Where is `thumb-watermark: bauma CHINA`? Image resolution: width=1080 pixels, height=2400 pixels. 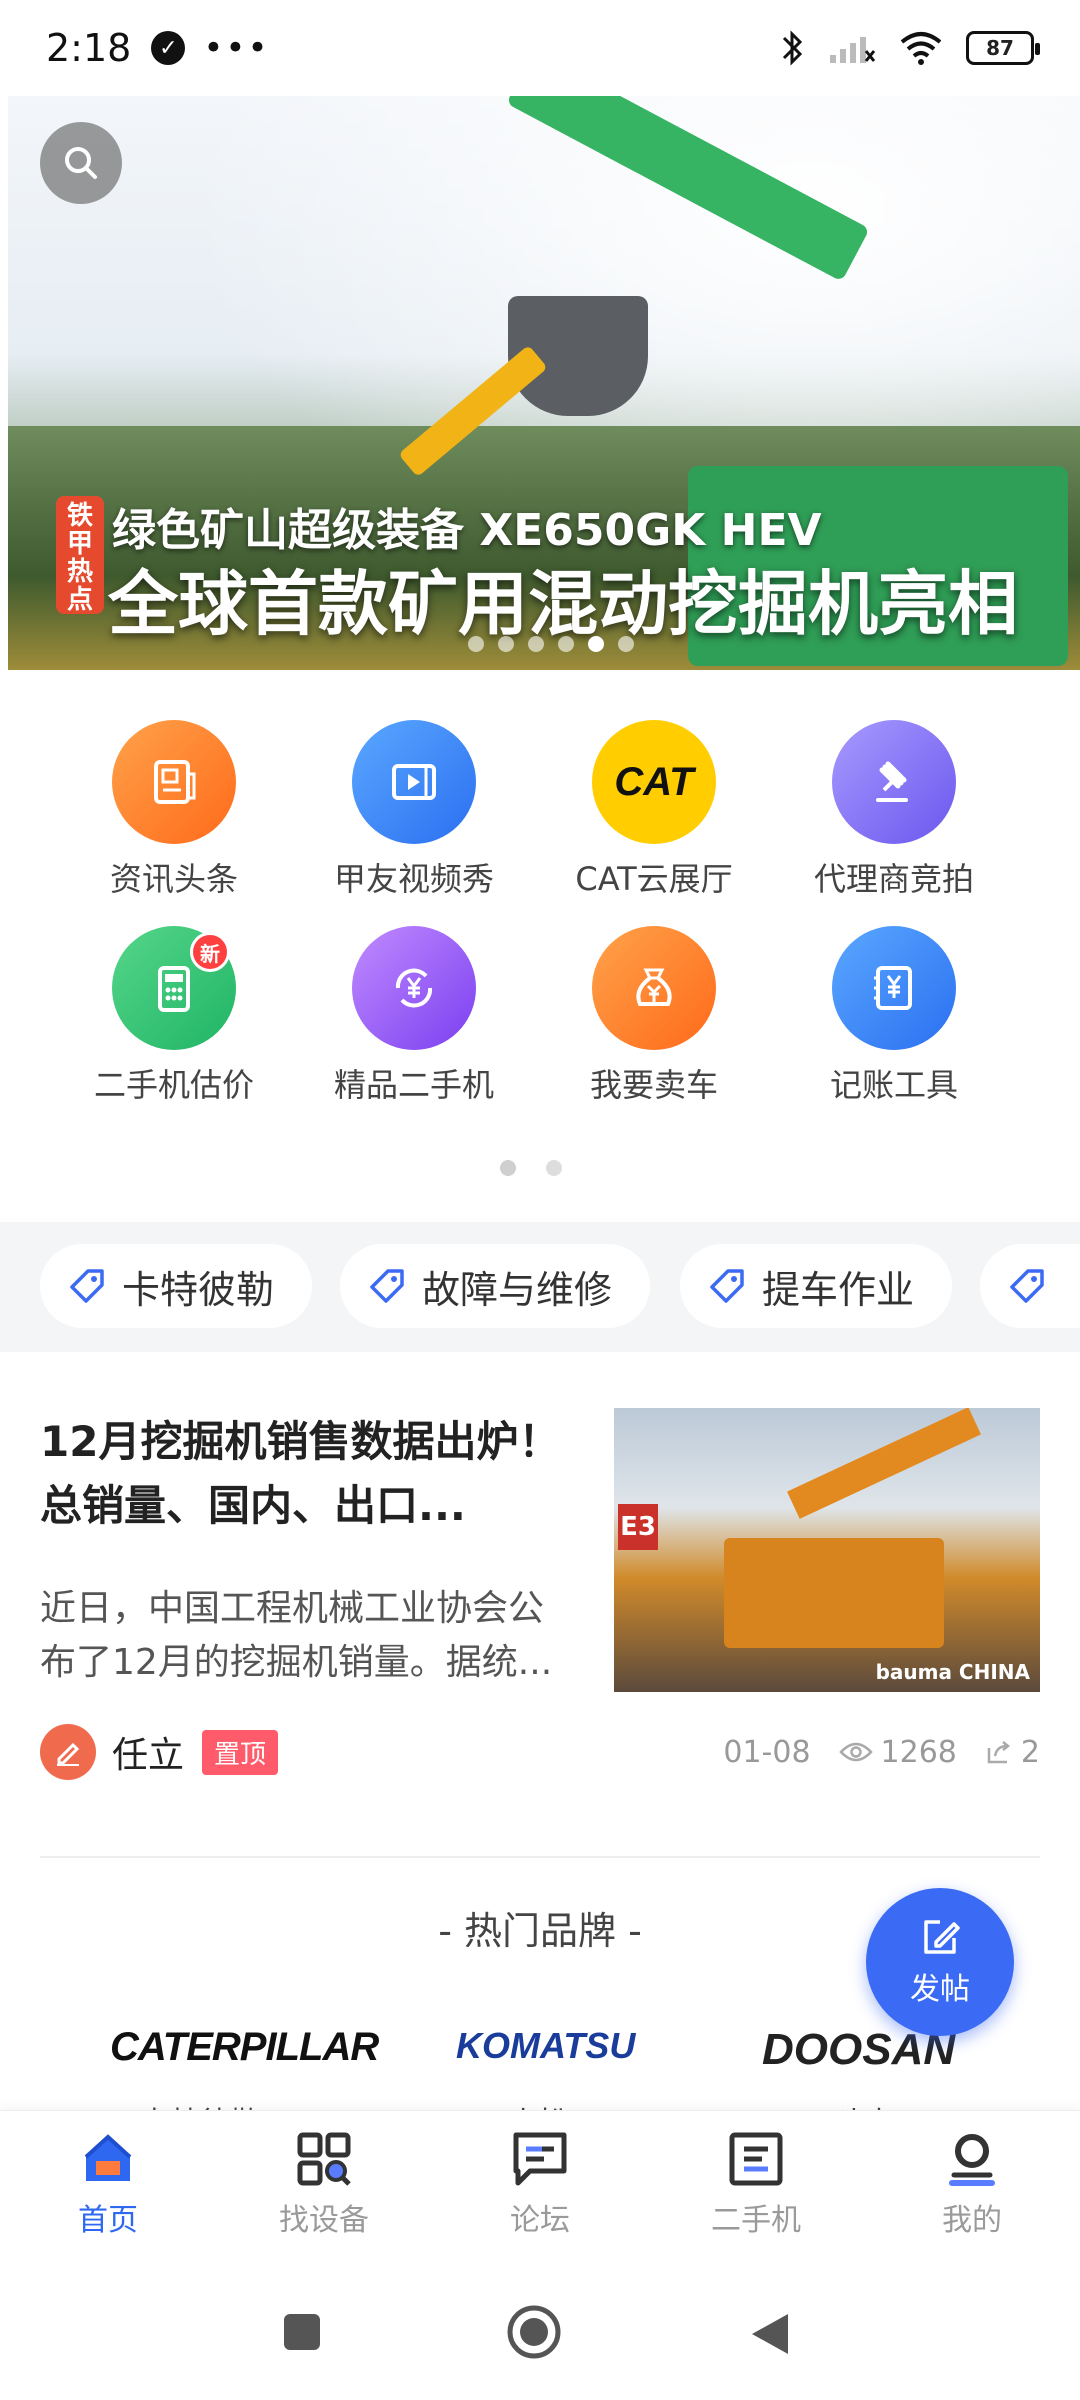 thumb-watermark: bauma CHINA is located at coordinates (952, 1672).